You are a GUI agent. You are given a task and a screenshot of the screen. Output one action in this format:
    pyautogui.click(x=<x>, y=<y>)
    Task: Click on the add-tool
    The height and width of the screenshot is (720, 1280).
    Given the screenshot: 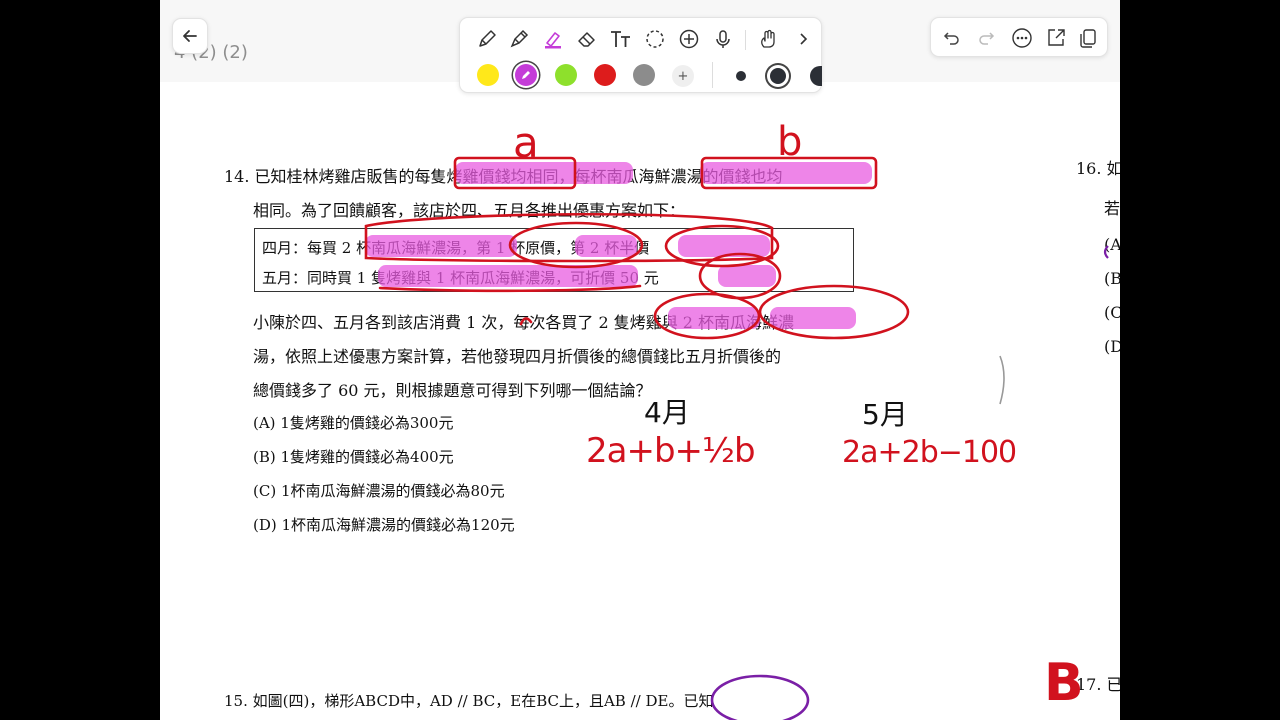 What is the action you would take?
    pyautogui.click(x=689, y=39)
    